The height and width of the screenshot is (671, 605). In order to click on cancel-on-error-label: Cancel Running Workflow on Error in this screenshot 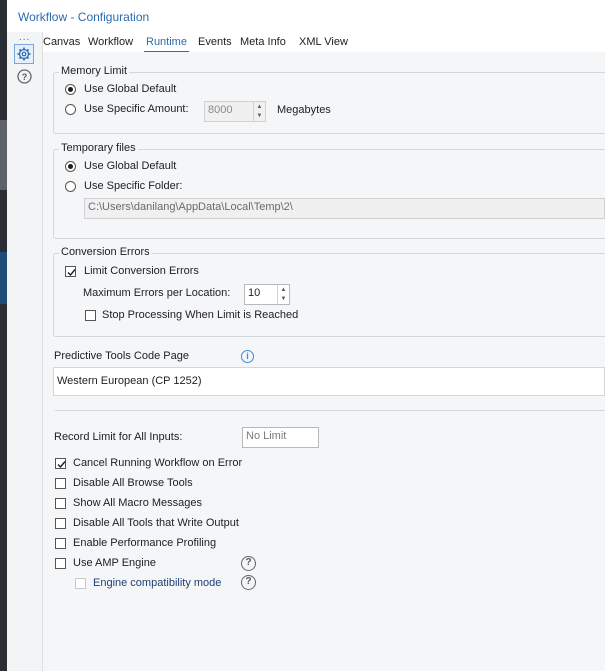, I will do `click(158, 463)`.